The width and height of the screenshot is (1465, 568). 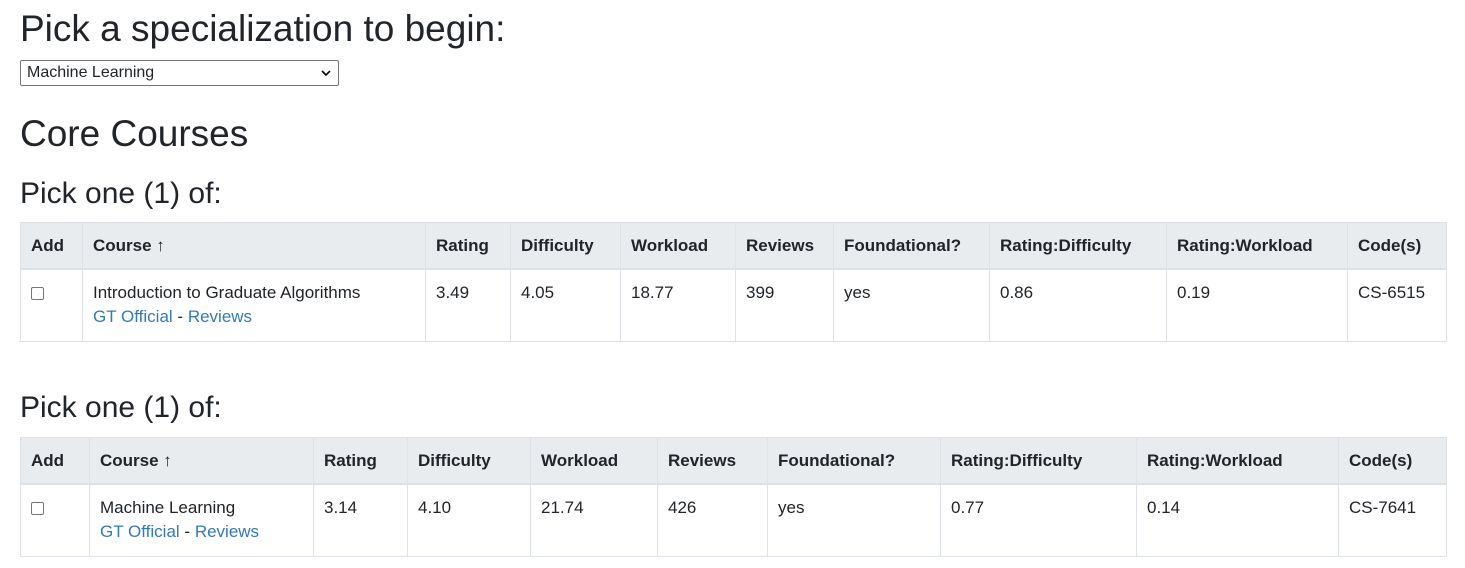 What do you see at coordinates (91, 72) in the screenshot?
I see `specialization-select-value: Machine Learning` at bounding box center [91, 72].